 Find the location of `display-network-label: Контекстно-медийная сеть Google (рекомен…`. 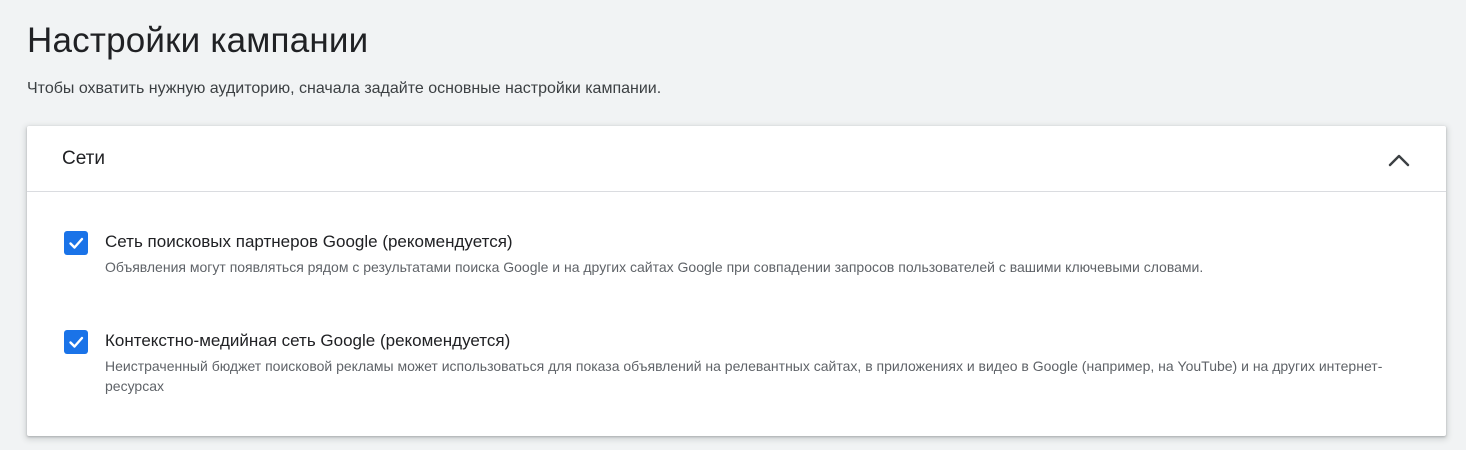

display-network-label: Контекстно-медийная сеть Google (рекомен… is located at coordinates (750, 341).